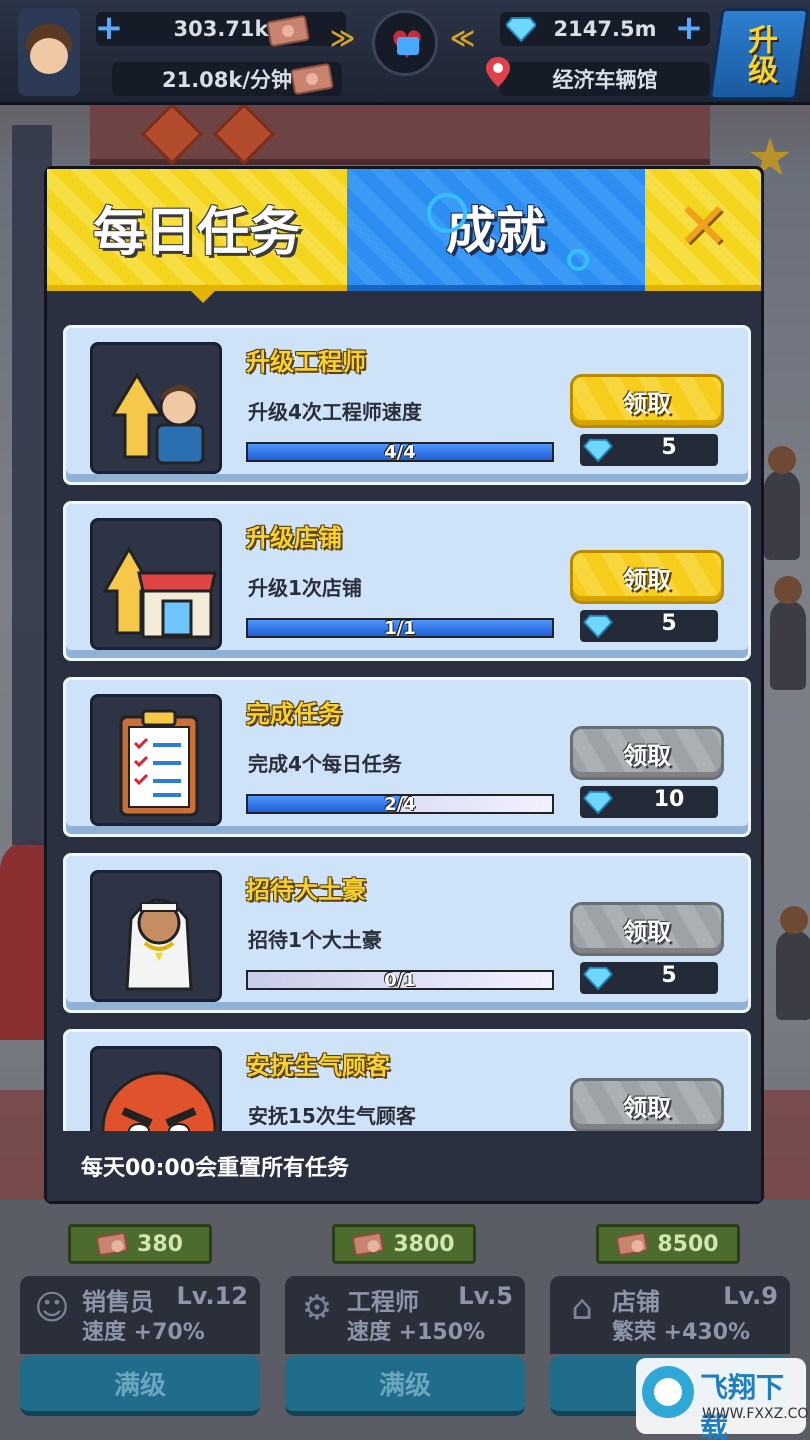  Describe the element at coordinates (703, 230) in the screenshot. I see `close-button: ✕` at that location.